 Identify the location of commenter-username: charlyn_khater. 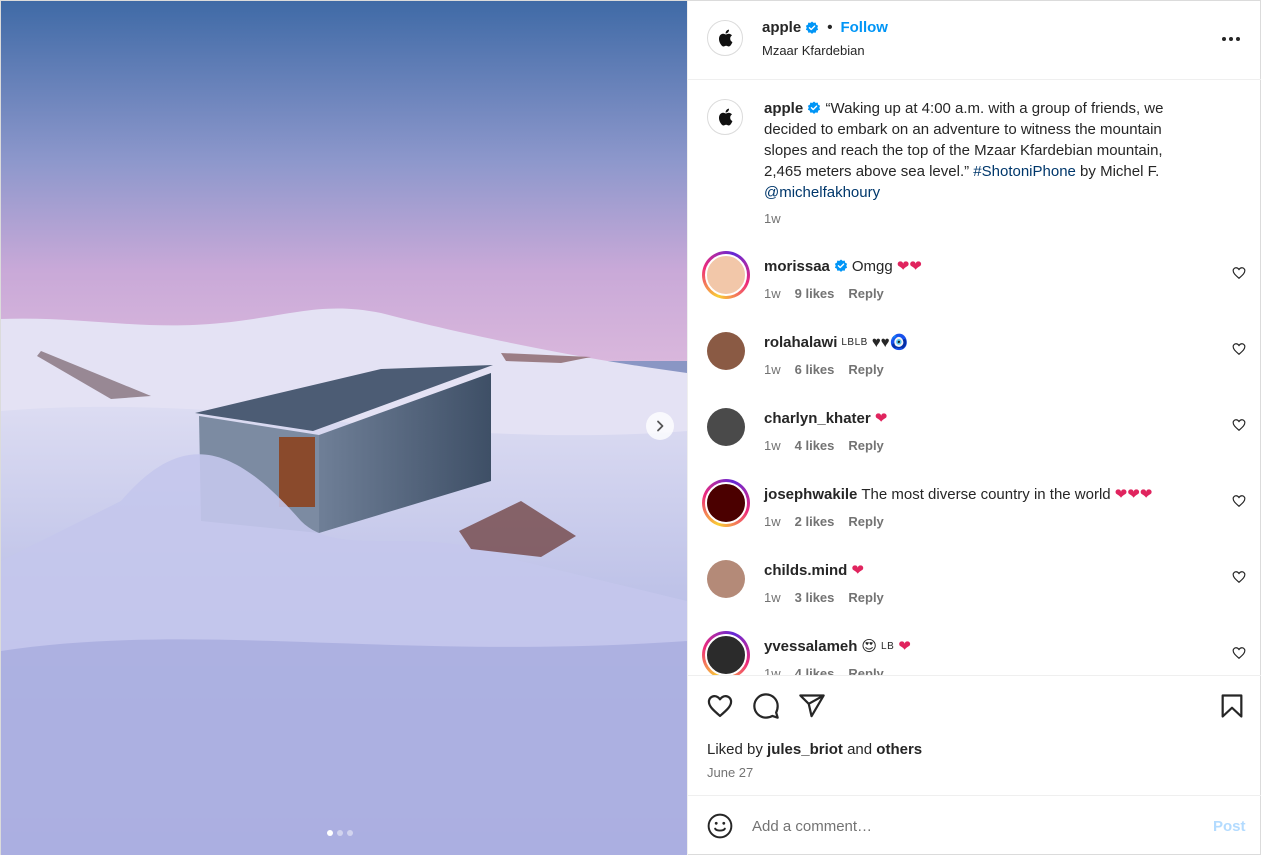
(817, 418).